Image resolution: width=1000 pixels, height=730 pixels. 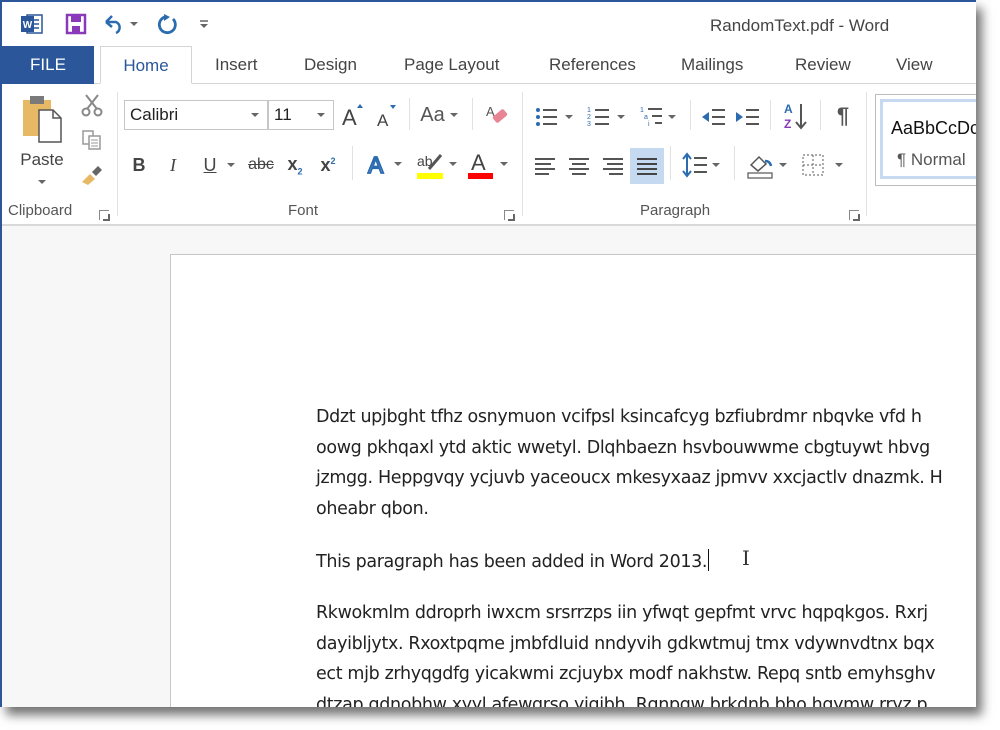 I want to click on grow-font-button: A, so click(x=353, y=115).